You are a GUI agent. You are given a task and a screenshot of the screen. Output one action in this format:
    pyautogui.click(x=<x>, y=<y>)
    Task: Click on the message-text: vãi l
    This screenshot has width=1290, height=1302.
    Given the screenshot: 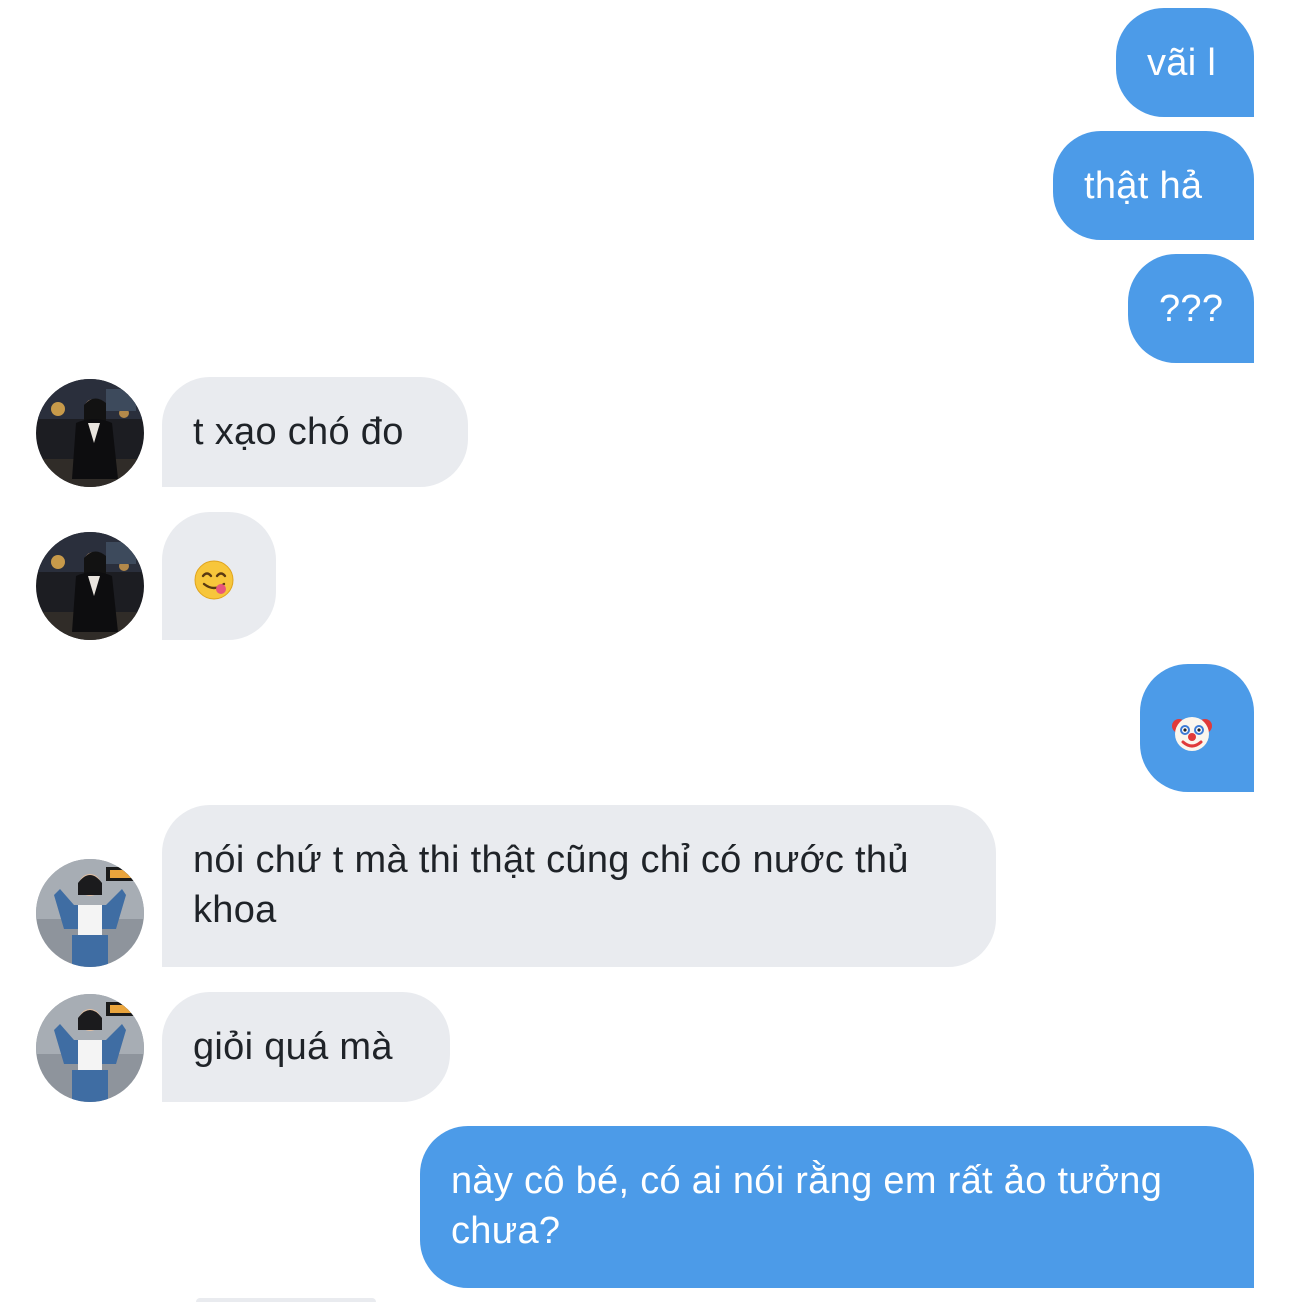 What is the action you would take?
    pyautogui.click(x=1182, y=63)
    